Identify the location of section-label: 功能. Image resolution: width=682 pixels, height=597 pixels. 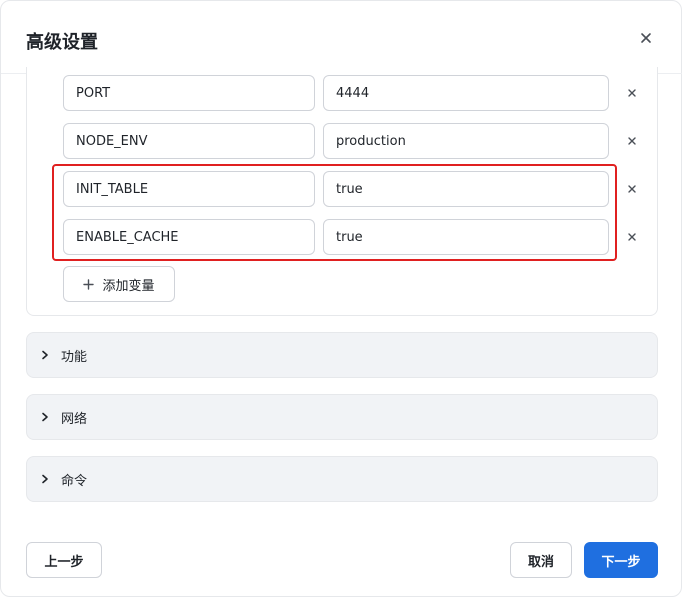
(74, 357).